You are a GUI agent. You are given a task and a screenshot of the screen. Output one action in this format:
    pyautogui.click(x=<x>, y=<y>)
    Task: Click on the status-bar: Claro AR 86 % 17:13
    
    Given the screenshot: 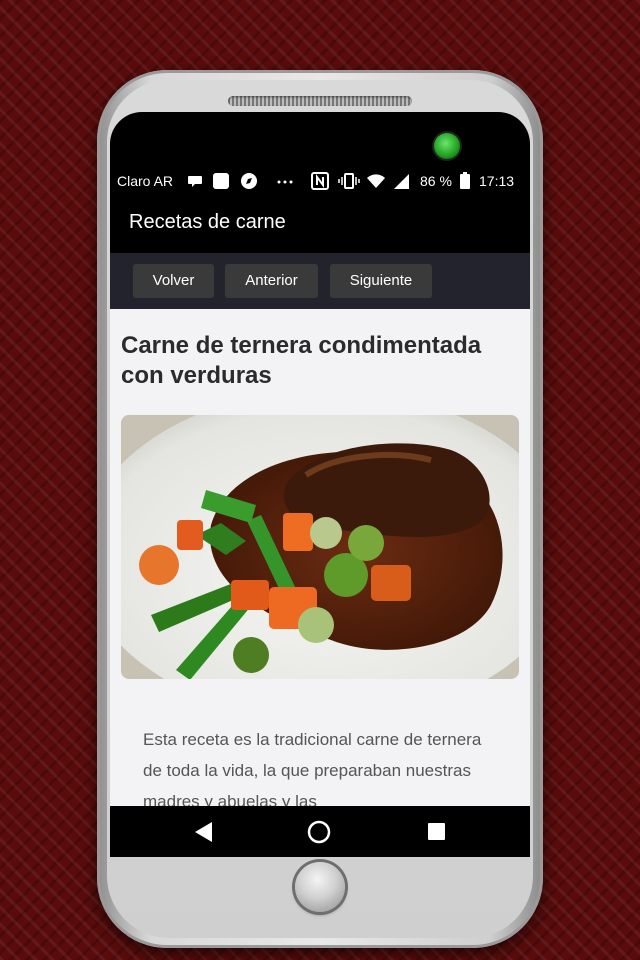 What is the action you would take?
    pyautogui.click(x=320, y=180)
    